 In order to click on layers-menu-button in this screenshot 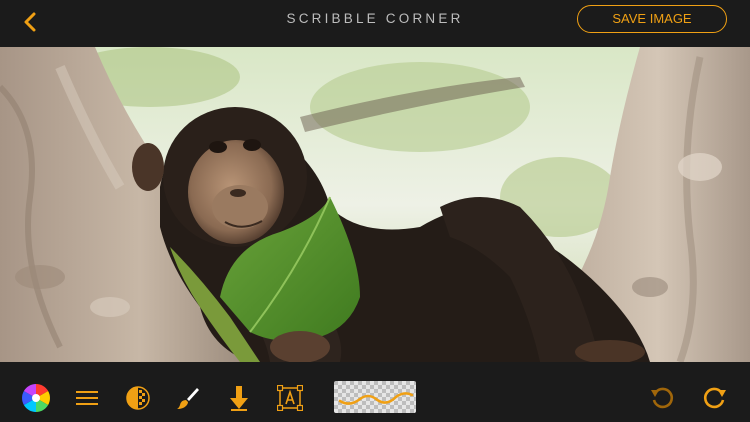, I will do `click(87, 398)`.